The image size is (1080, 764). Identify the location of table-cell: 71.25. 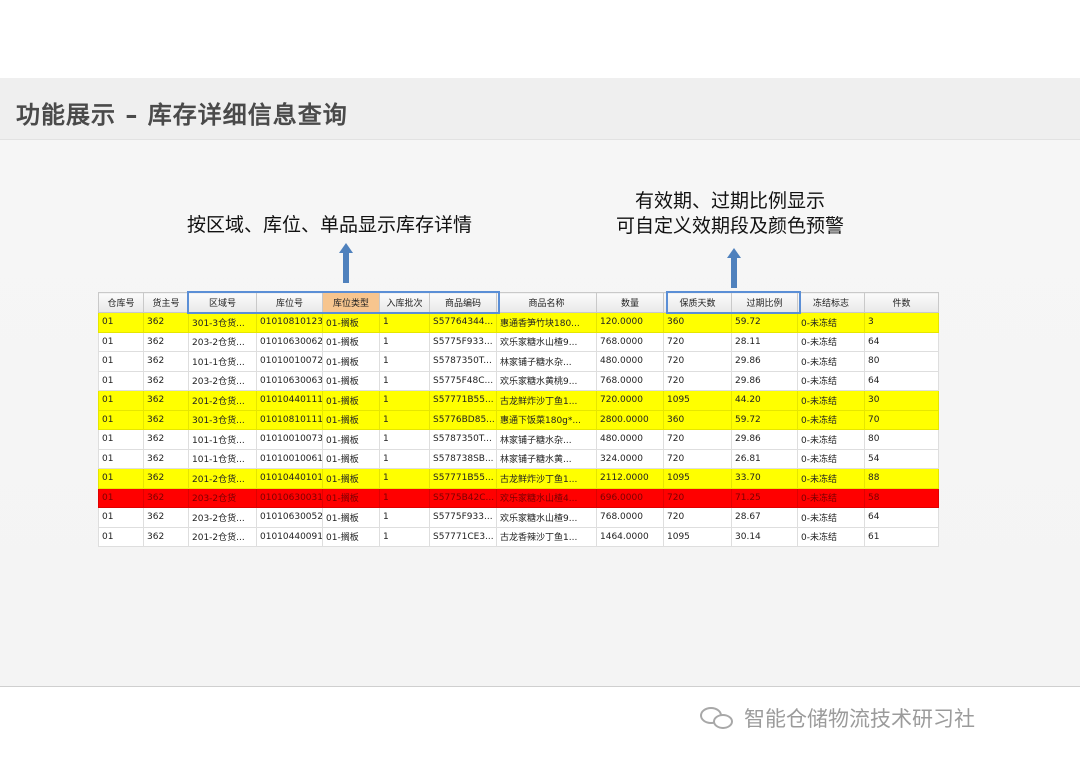
(764, 497).